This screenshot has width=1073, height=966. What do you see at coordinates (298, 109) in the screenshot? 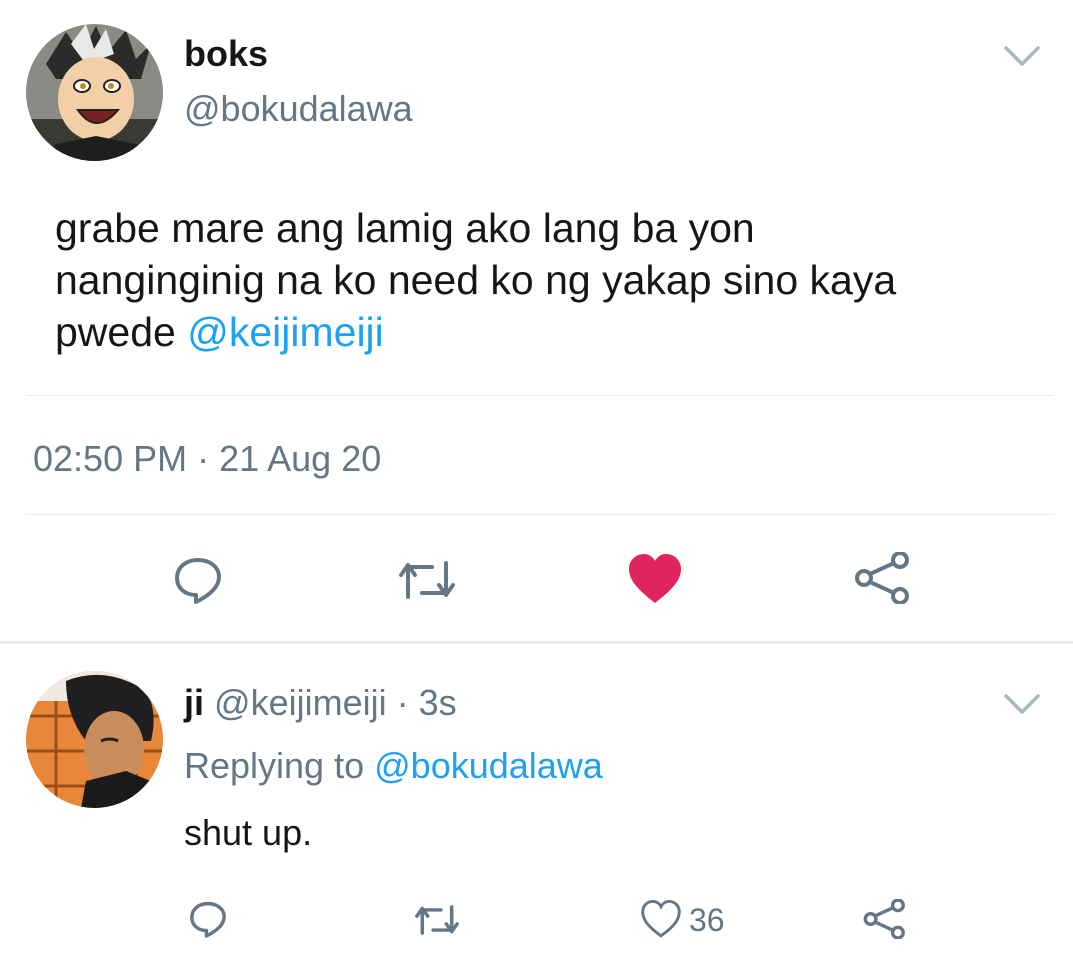
I see `user-handle: @bokudalawa` at bounding box center [298, 109].